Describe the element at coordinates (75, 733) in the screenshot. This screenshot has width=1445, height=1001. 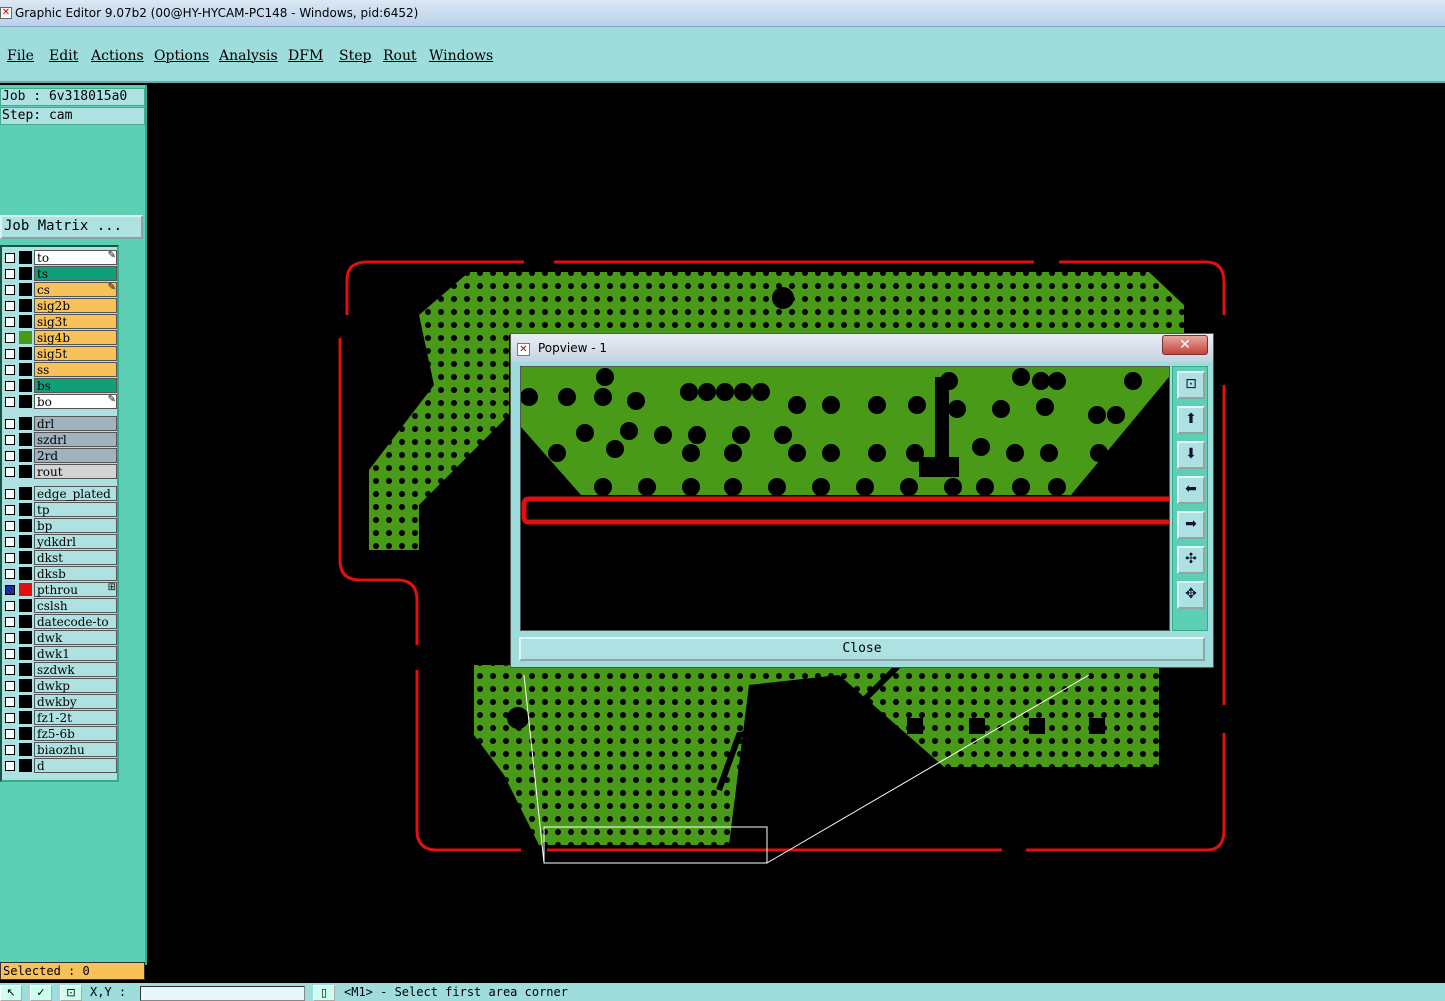
I see `layer-name: fz5-6b` at that location.